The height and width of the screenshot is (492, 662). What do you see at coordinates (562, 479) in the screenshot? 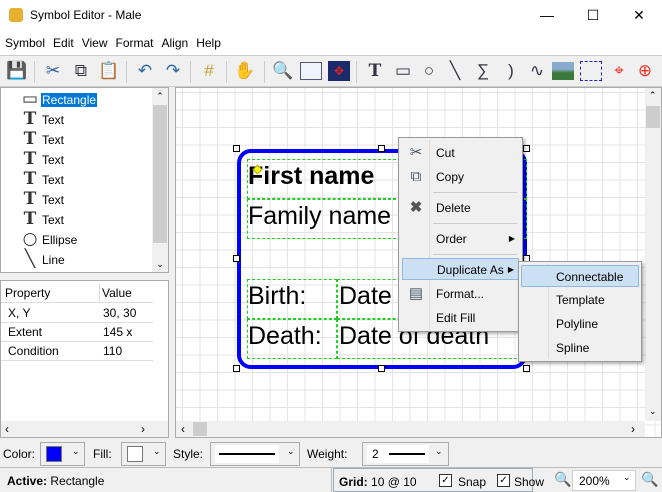
I see `zoom-out-icon: 🔍` at bounding box center [562, 479].